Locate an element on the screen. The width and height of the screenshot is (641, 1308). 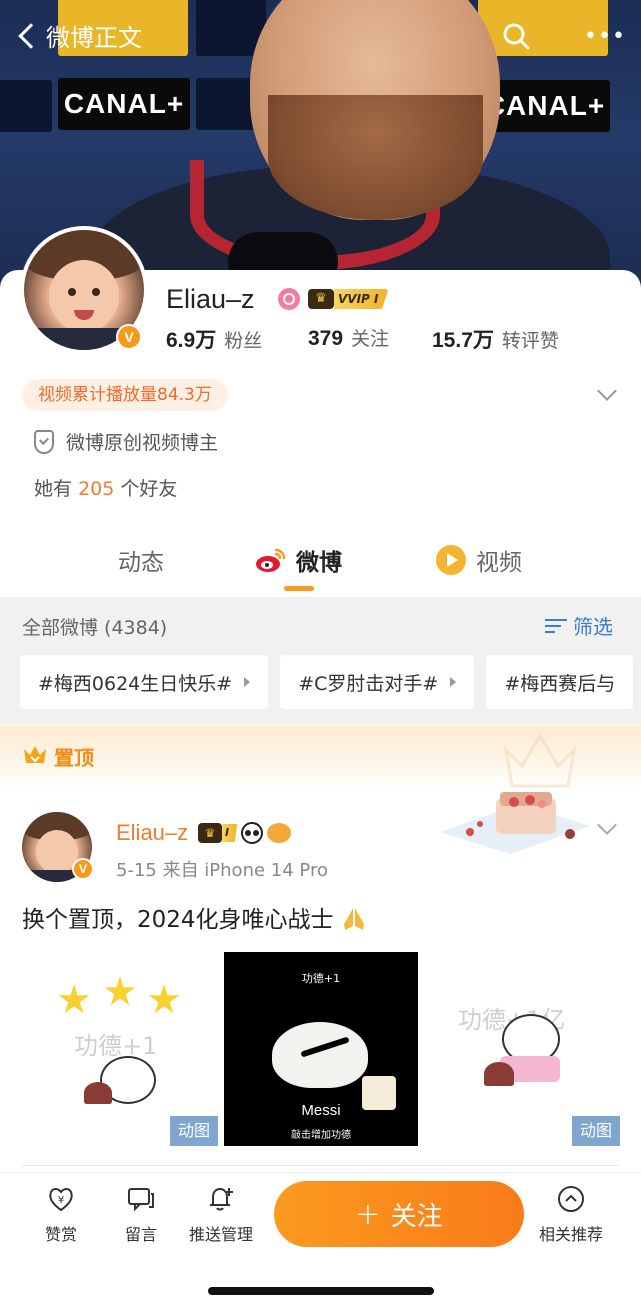
stat-fans: 6.9万 粉丝 is located at coordinates (237, 339).